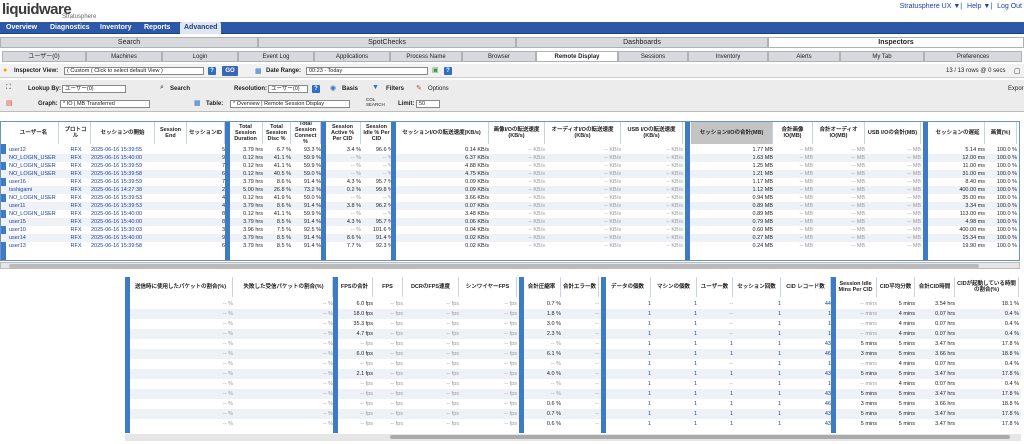  Describe the element at coordinates (387, 42) in the screenshot. I see `tab-spotchecks: SpotChecks` at that location.